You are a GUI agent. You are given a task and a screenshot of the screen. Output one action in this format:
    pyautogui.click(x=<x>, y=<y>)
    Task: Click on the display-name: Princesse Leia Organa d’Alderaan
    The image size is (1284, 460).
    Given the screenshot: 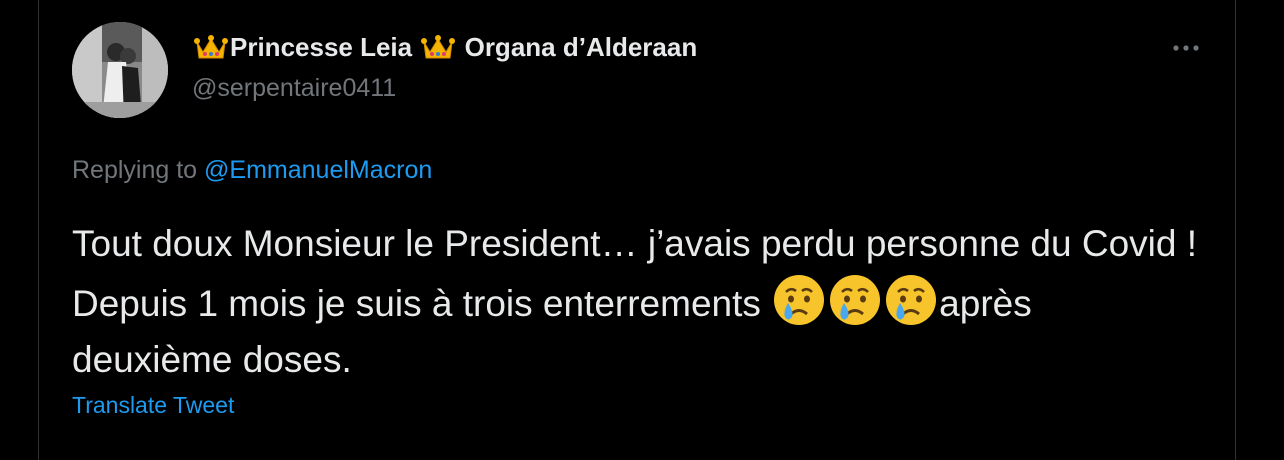 What is the action you would take?
    pyautogui.click(x=444, y=47)
    